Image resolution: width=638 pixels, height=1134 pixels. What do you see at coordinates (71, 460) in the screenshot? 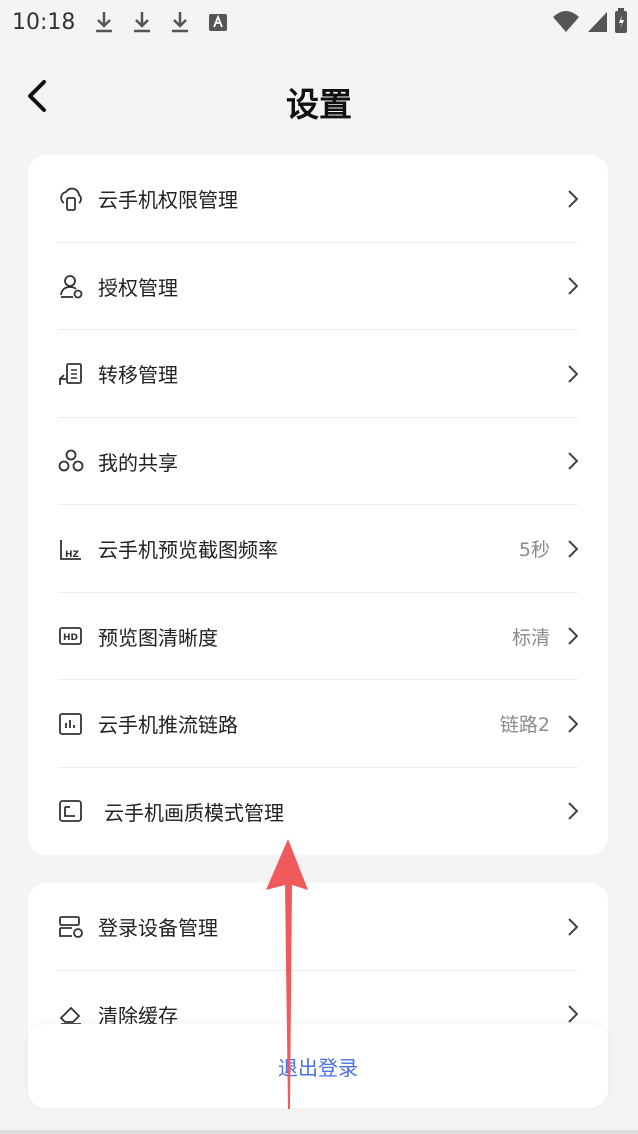
I see `share-icon` at bounding box center [71, 460].